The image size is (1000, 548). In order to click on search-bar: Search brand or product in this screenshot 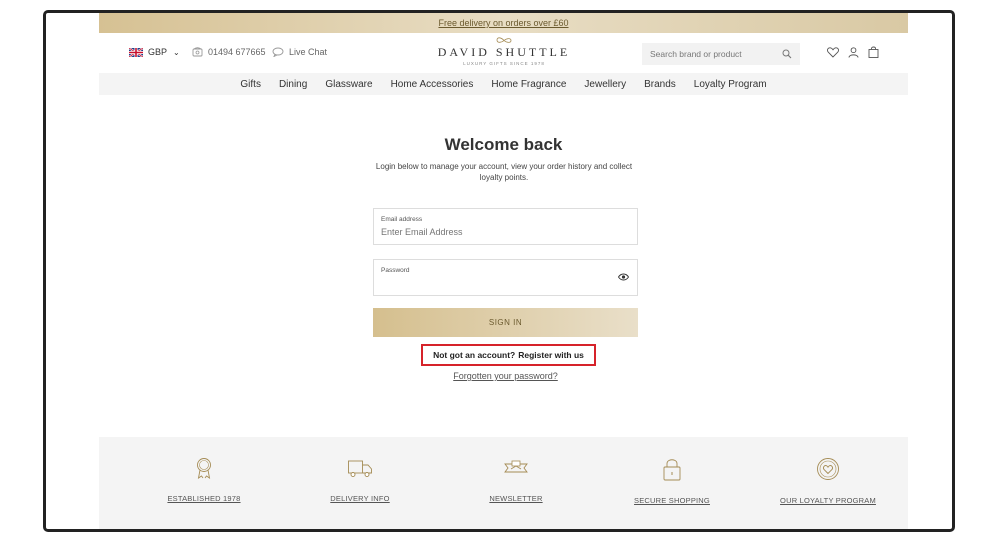, I will do `click(721, 54)`.